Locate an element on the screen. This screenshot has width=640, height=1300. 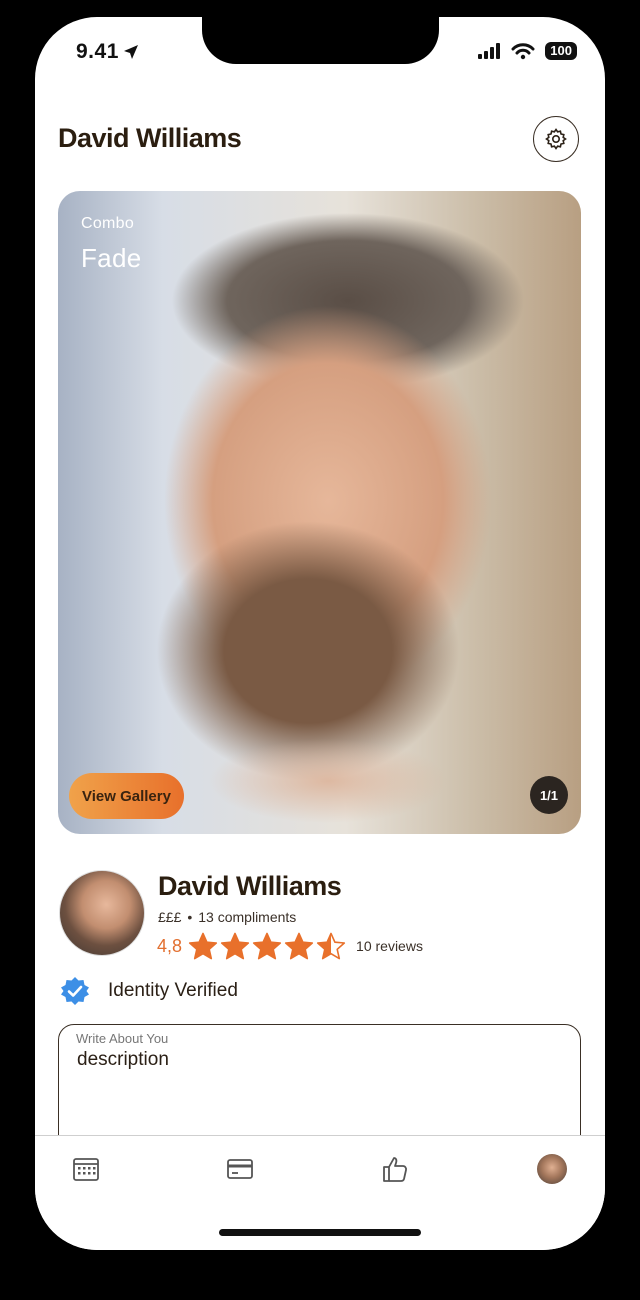
profile-name: David Williams is located at coordinates (250, 886).